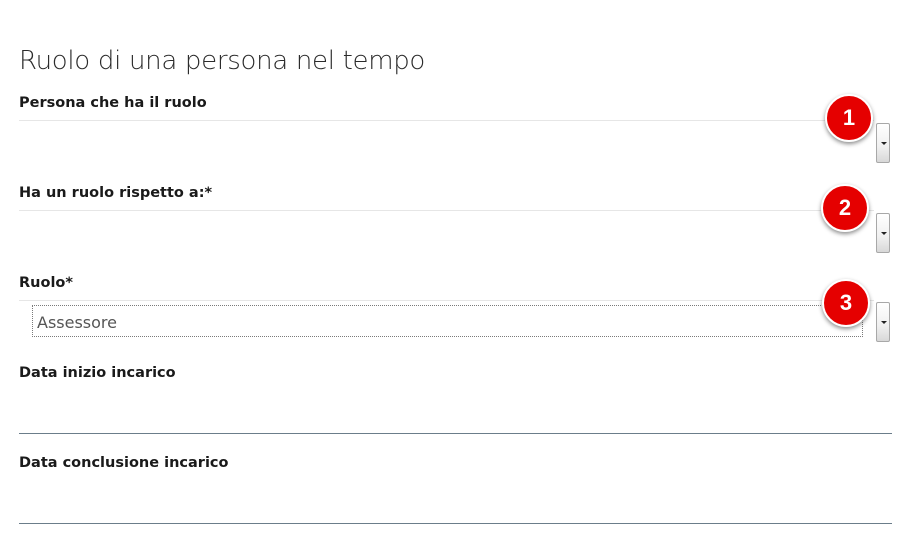  I want to click on ruolo-selected-value: Assessore, so click(77, 322).